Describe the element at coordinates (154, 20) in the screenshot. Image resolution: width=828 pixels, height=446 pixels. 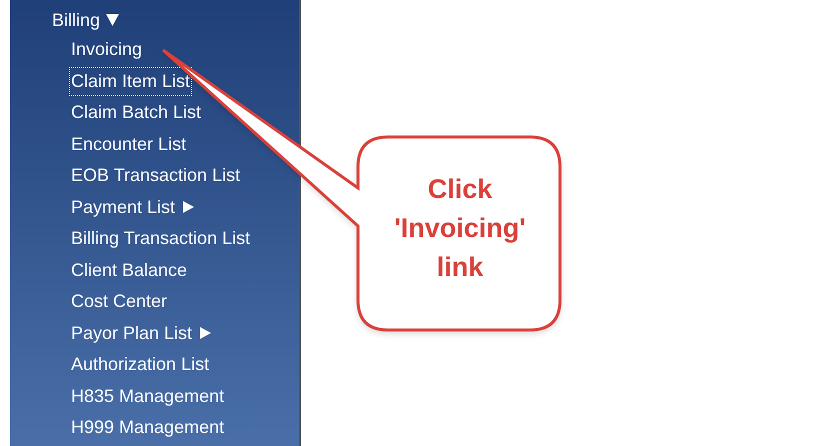
I see `menu-header: Billing` at that location.